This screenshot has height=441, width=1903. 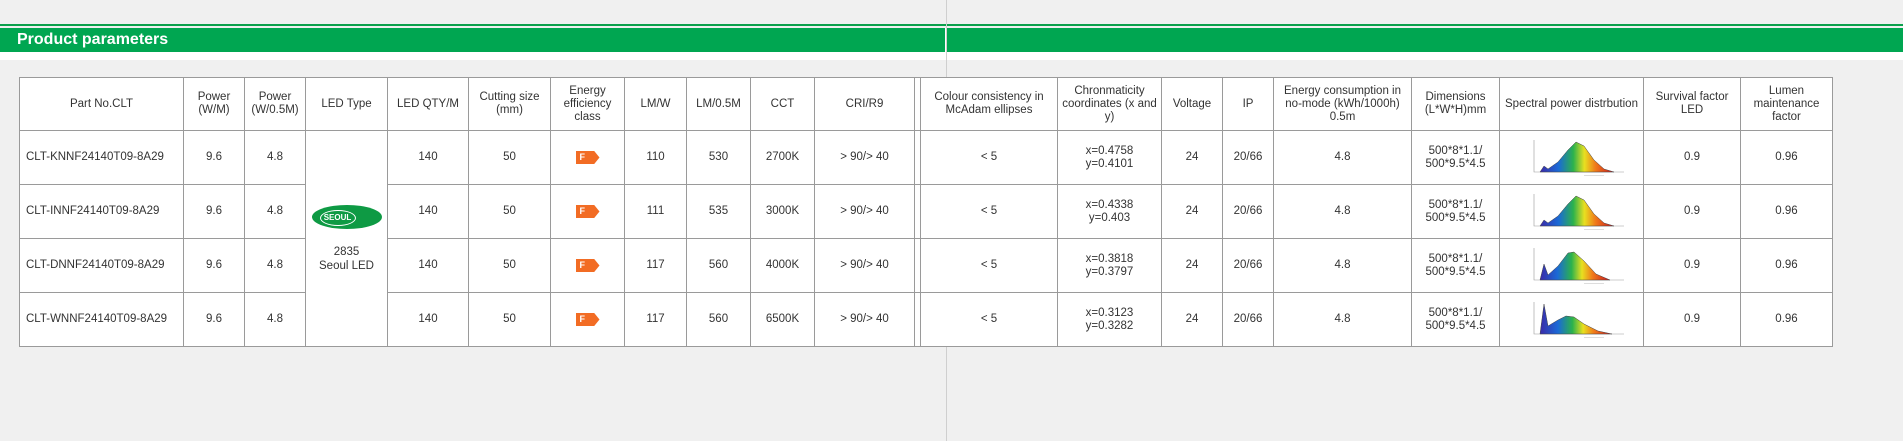 I want to click on chromaticity-y: y=0.403, so click(x=1109, y=217).